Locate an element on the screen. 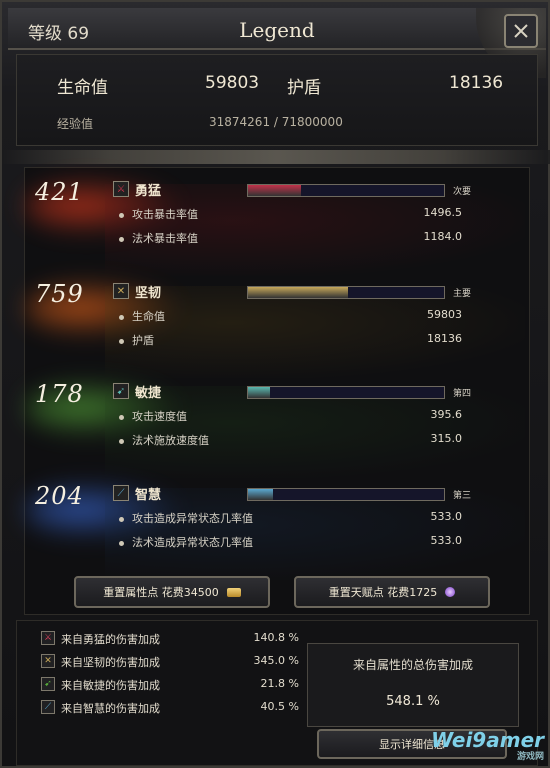 The image size is (550, 768). shield-icon: ✕ is located at coordinates (121, 291).